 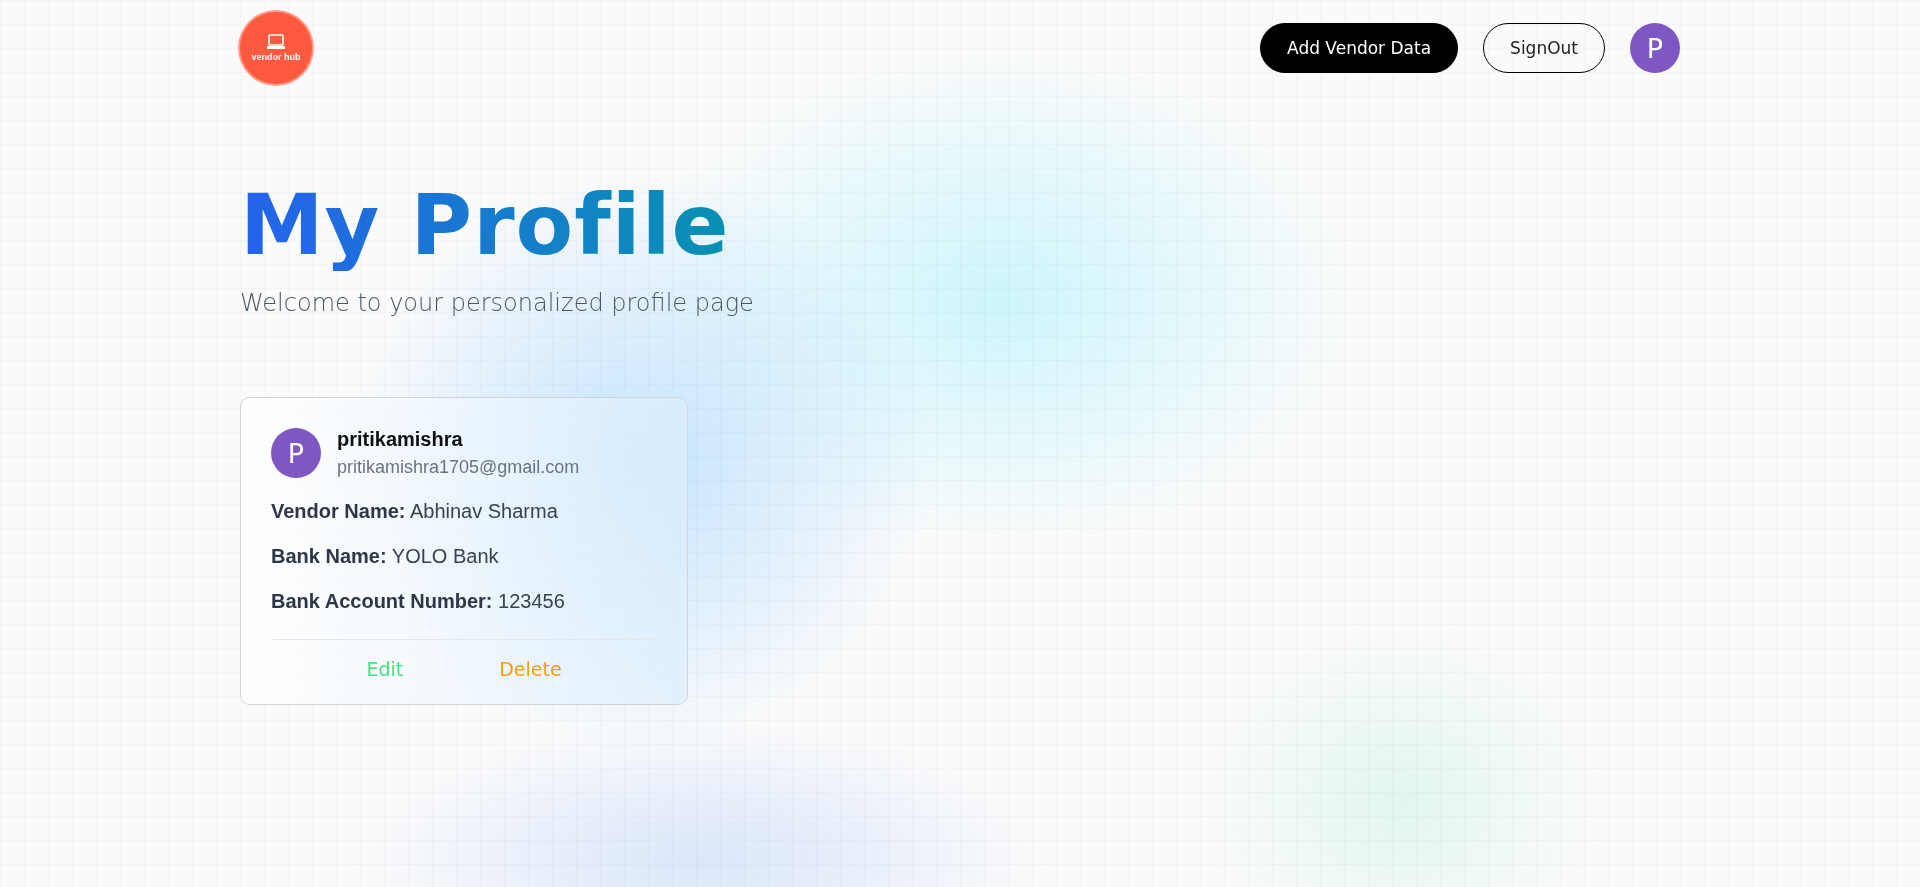 I want to click on logo: vendor hub, so click(x=276, y=48).